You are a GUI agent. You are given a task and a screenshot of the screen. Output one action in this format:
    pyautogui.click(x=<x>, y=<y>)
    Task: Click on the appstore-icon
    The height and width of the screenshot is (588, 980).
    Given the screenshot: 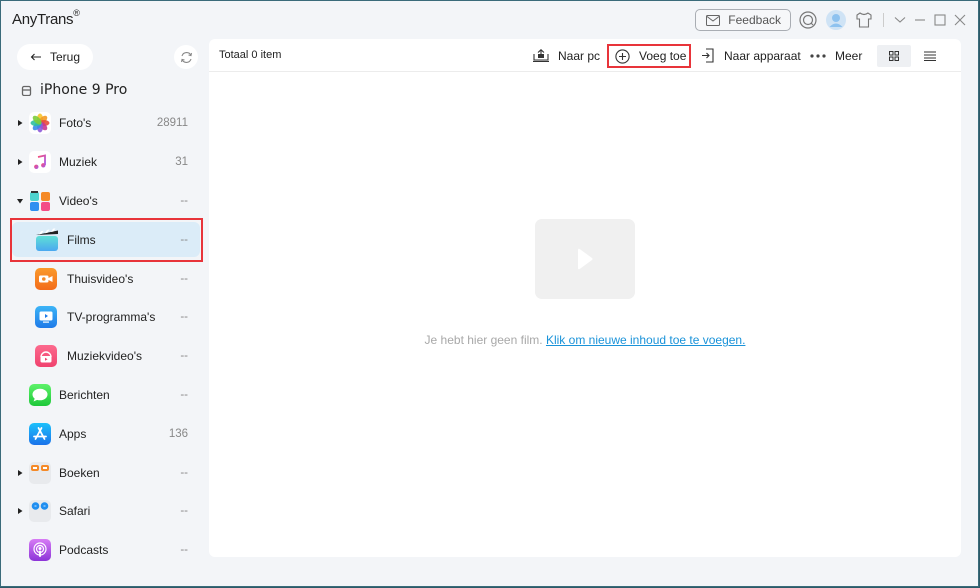 What is the action you would take?
    pyautogui.click(x=40, y=433)
    